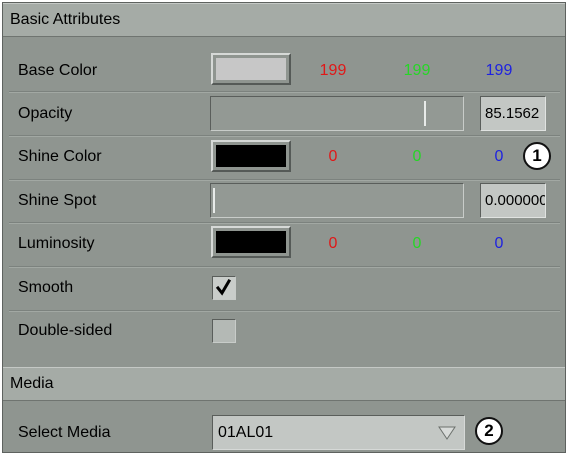 Image resolution: width=570 pixels, height=456 pixels. Describe the element at coordinates (333, 156) in the screenshot. I see `shine-color-red-value: 0` at that location.